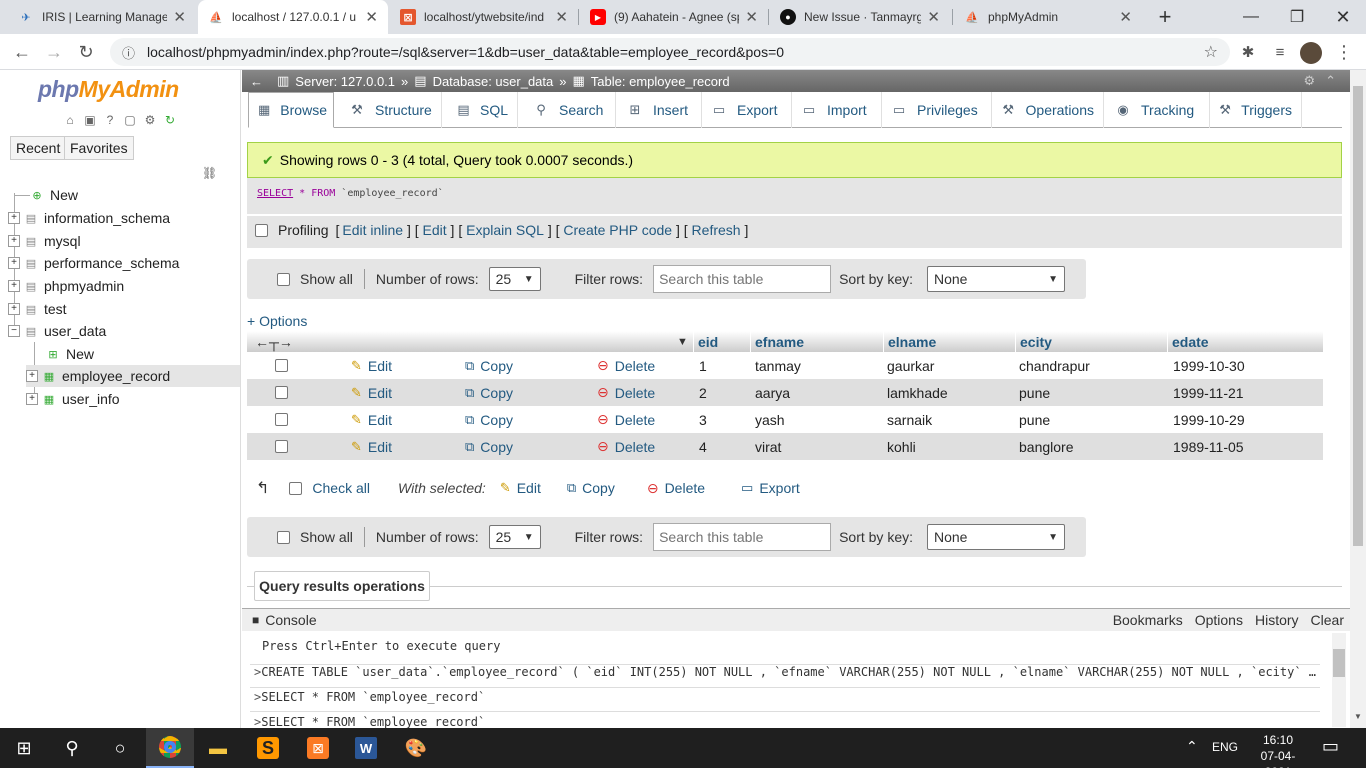 This screenshot has width=1366, height=780. What do you see at coordinates (37, 309) in the screenshot?
I see `tree-item-test: + ▤ test` at bounding box center [37, 309].